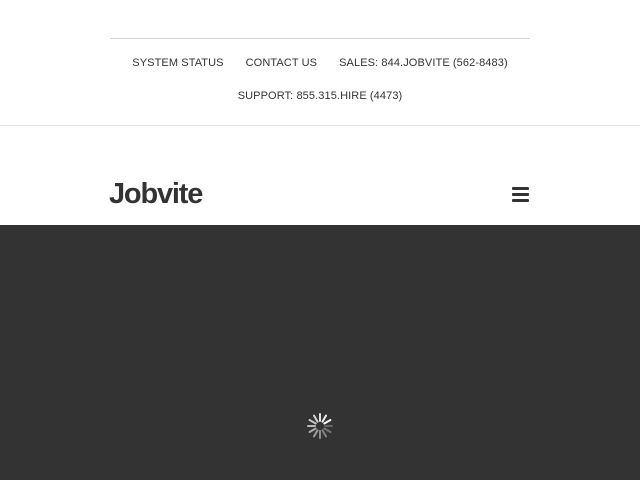  What do you see at coordinates (320, 38) in the screenshot?
I see `utility-divider` at bounding box center [320, 38].